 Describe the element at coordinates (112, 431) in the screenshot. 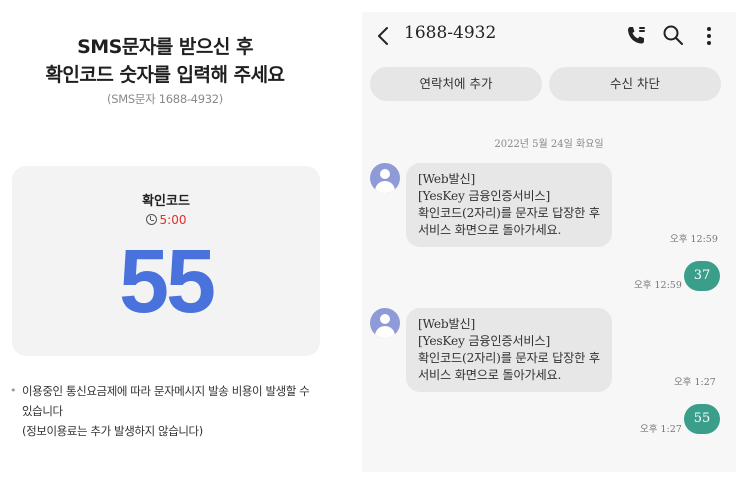

I see `notice-line3: (정보이용료는 추가 발생하지 않습니다)` at that location.